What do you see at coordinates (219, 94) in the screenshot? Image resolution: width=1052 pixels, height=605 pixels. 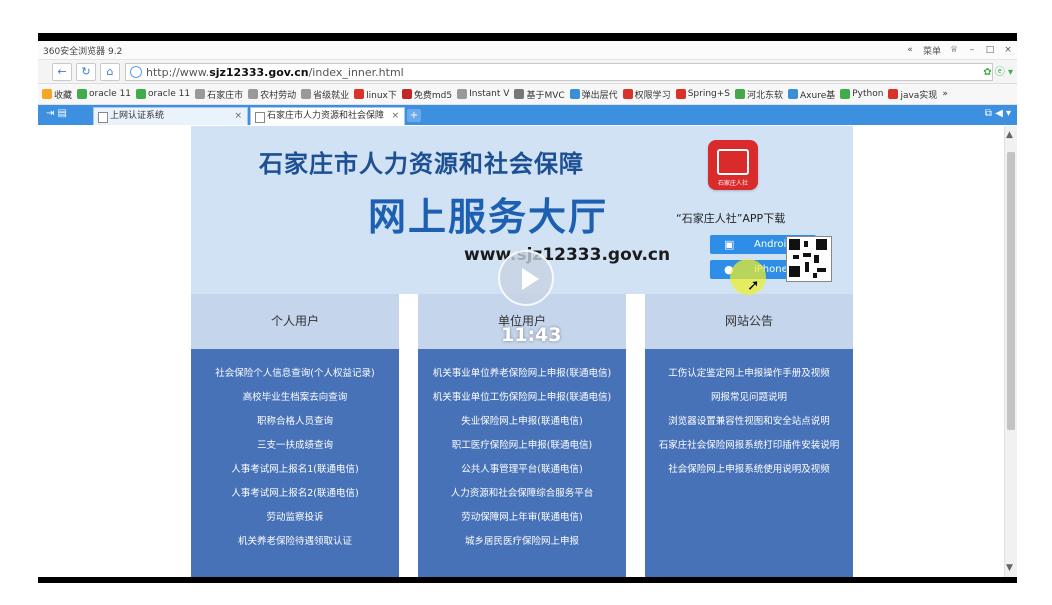 I see `bookmark-item: 石家庄市` at bounding box center [219, 94].